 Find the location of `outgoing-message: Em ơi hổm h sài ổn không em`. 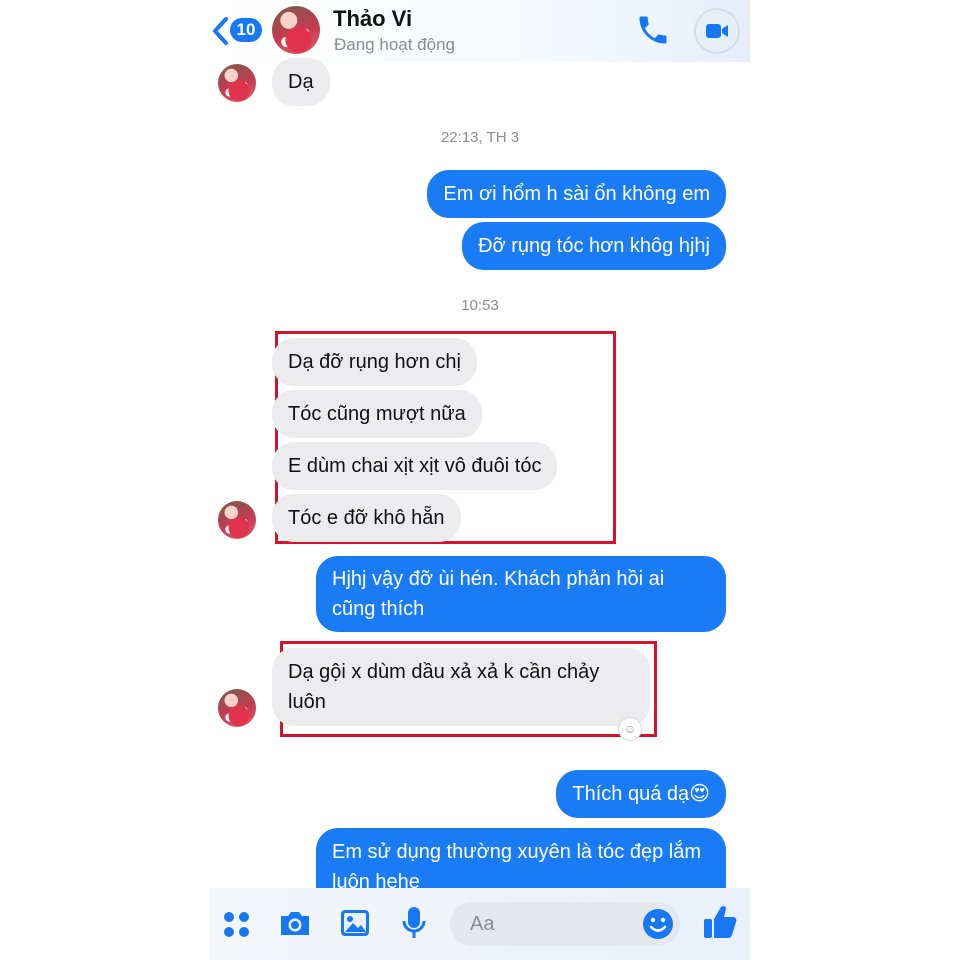

outgoing-message: Em ơi hổm h sài ổn không em is located at coordinates (576, 194).